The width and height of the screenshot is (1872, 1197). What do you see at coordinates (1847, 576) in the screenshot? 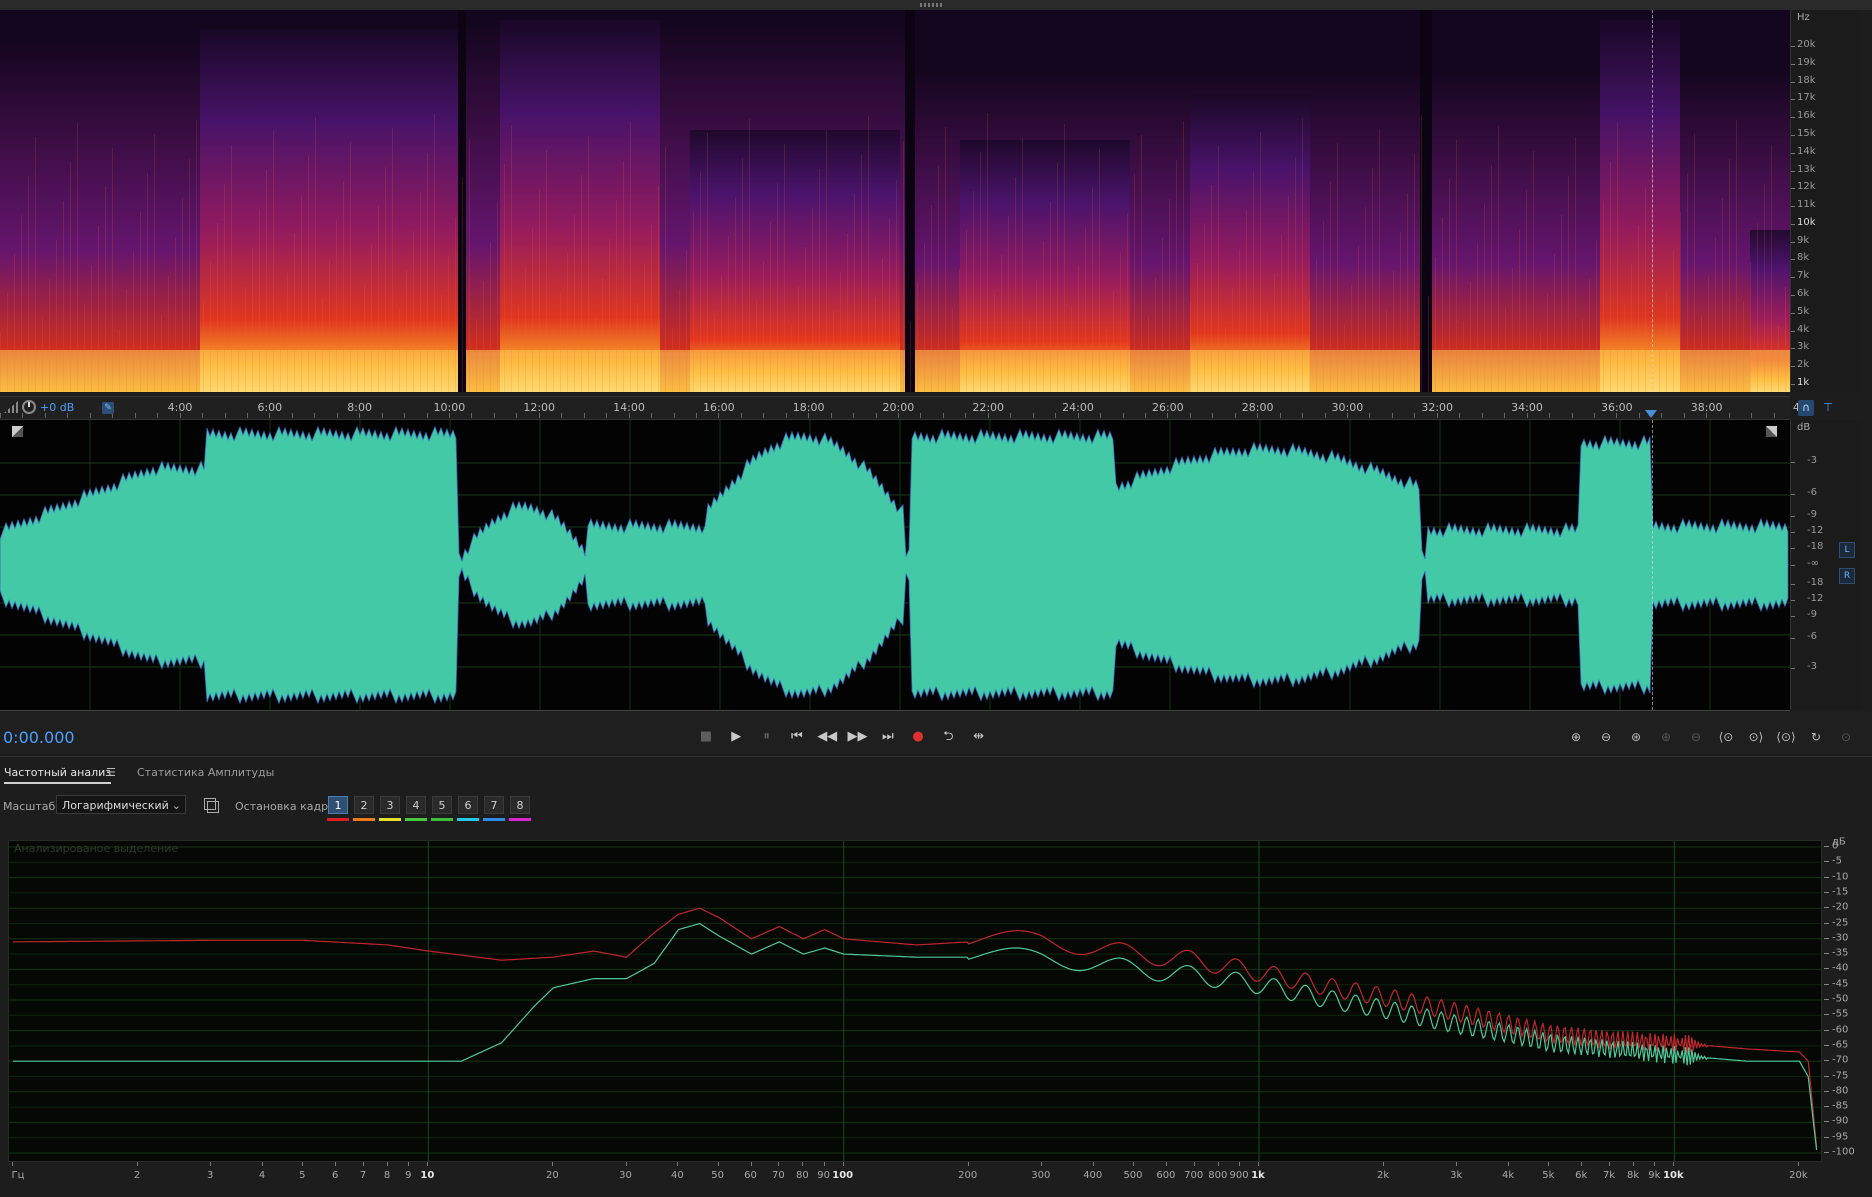
I see `channel-right-badge: R` at bounding box center [1847, 576].